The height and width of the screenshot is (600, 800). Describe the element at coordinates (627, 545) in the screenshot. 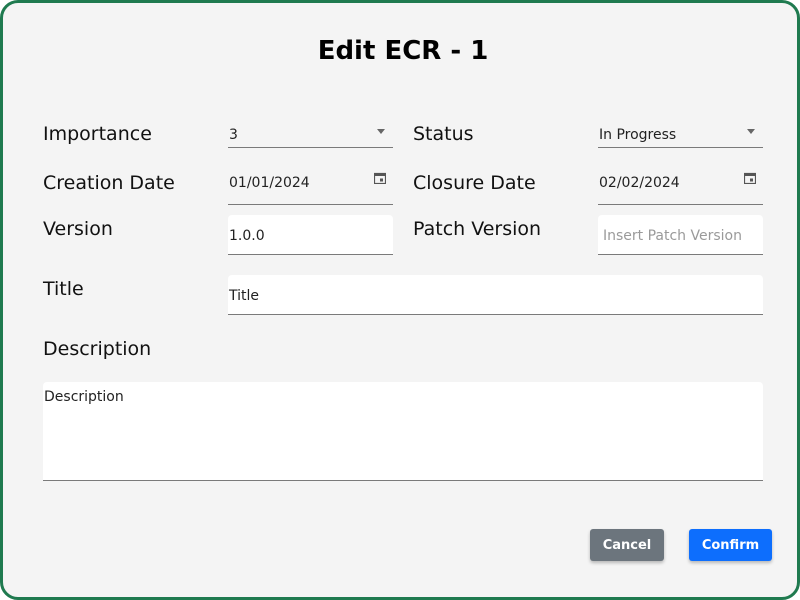

I see `cancel-button: Cancel` at that location.